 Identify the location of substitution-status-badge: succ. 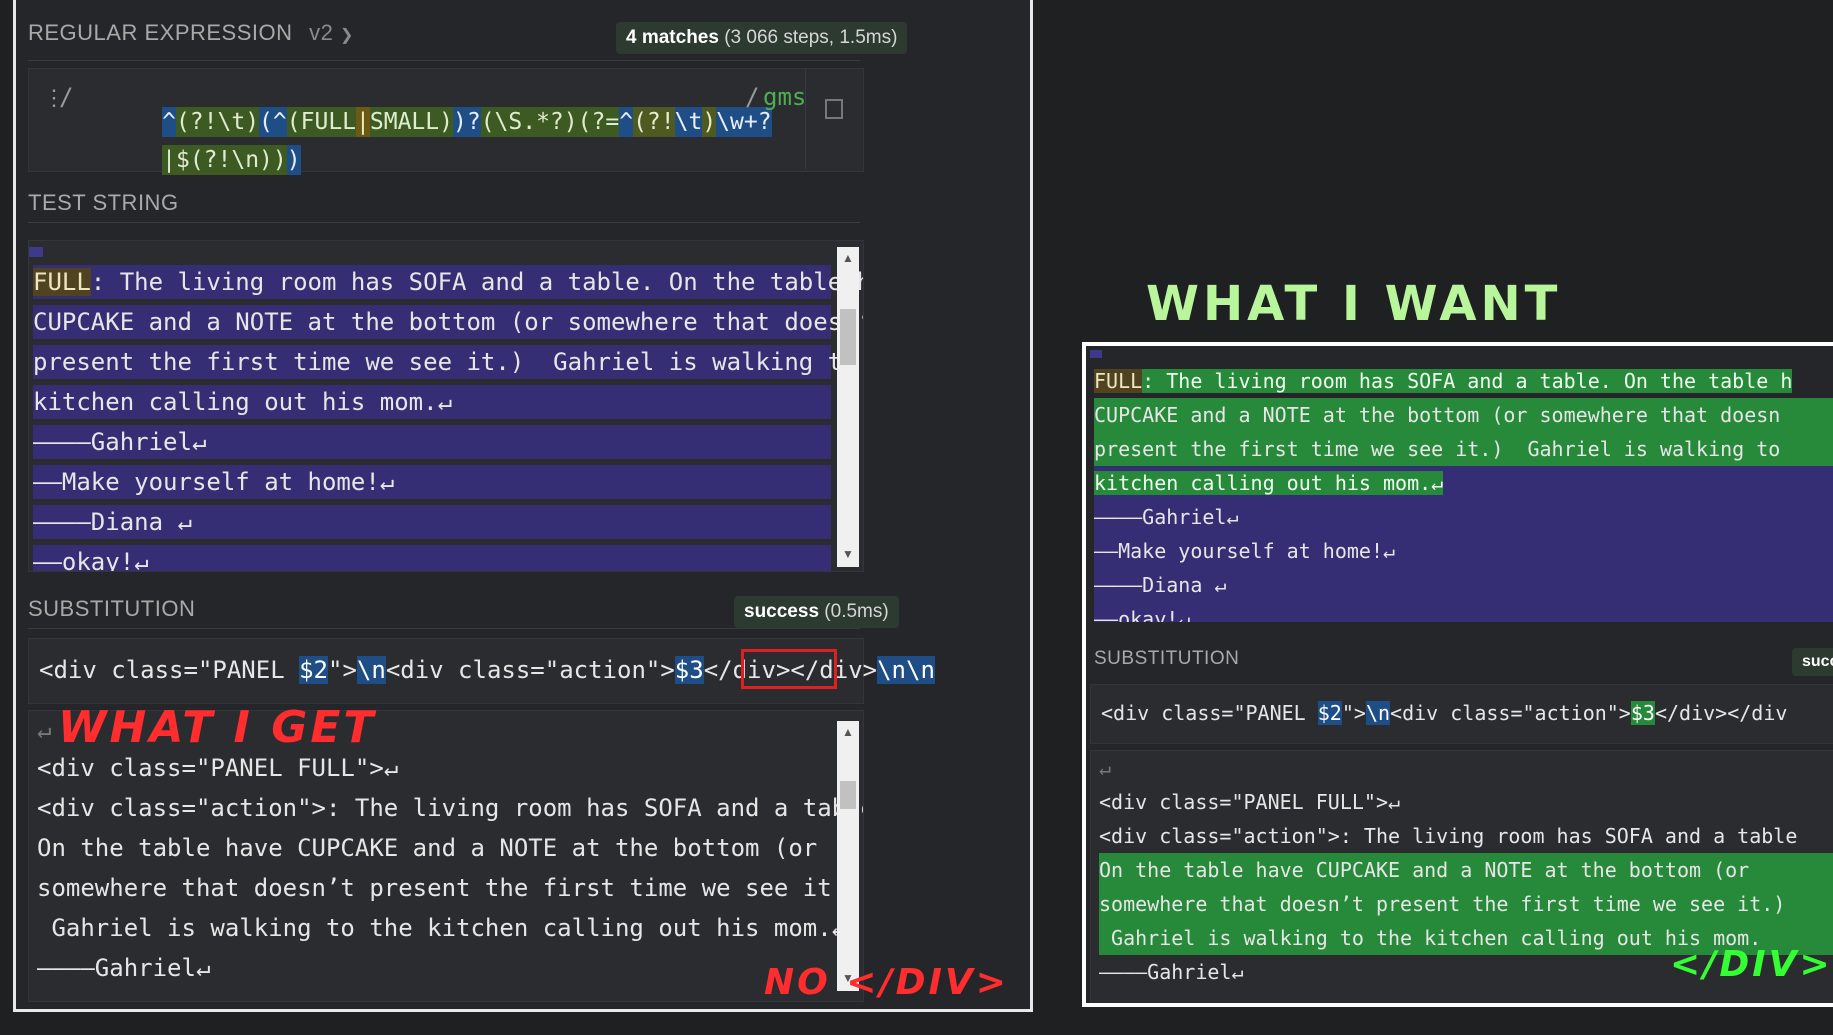
(1812, 662).